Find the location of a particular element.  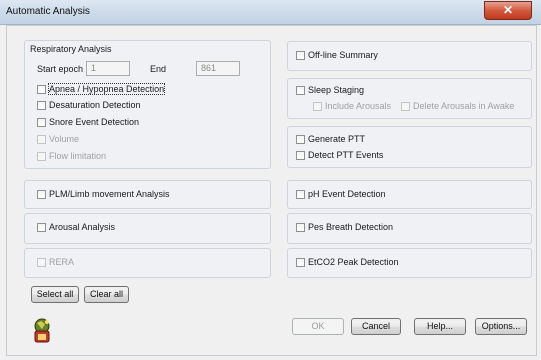

end-epoch-field: 861 is located at coordinates (218, 68).